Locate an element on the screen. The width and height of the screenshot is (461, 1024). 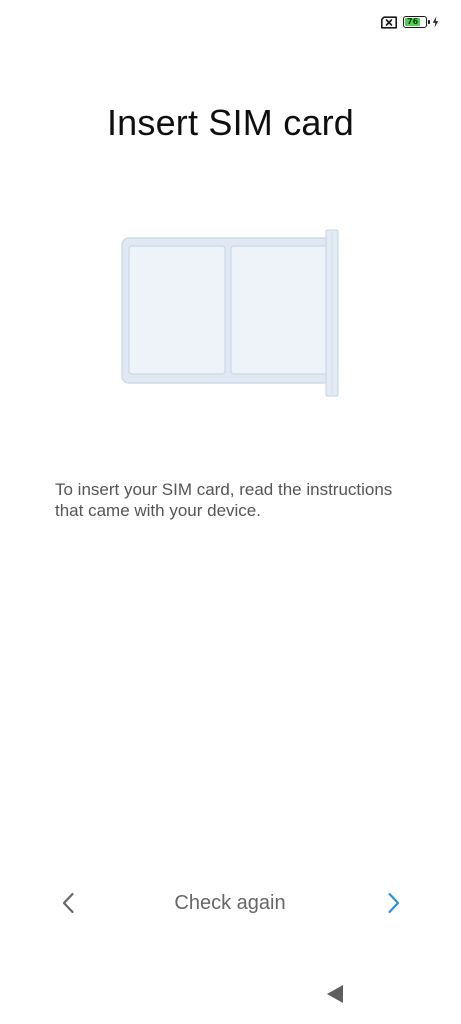
check-again-button: Check again is located at coordinates (230, 903).